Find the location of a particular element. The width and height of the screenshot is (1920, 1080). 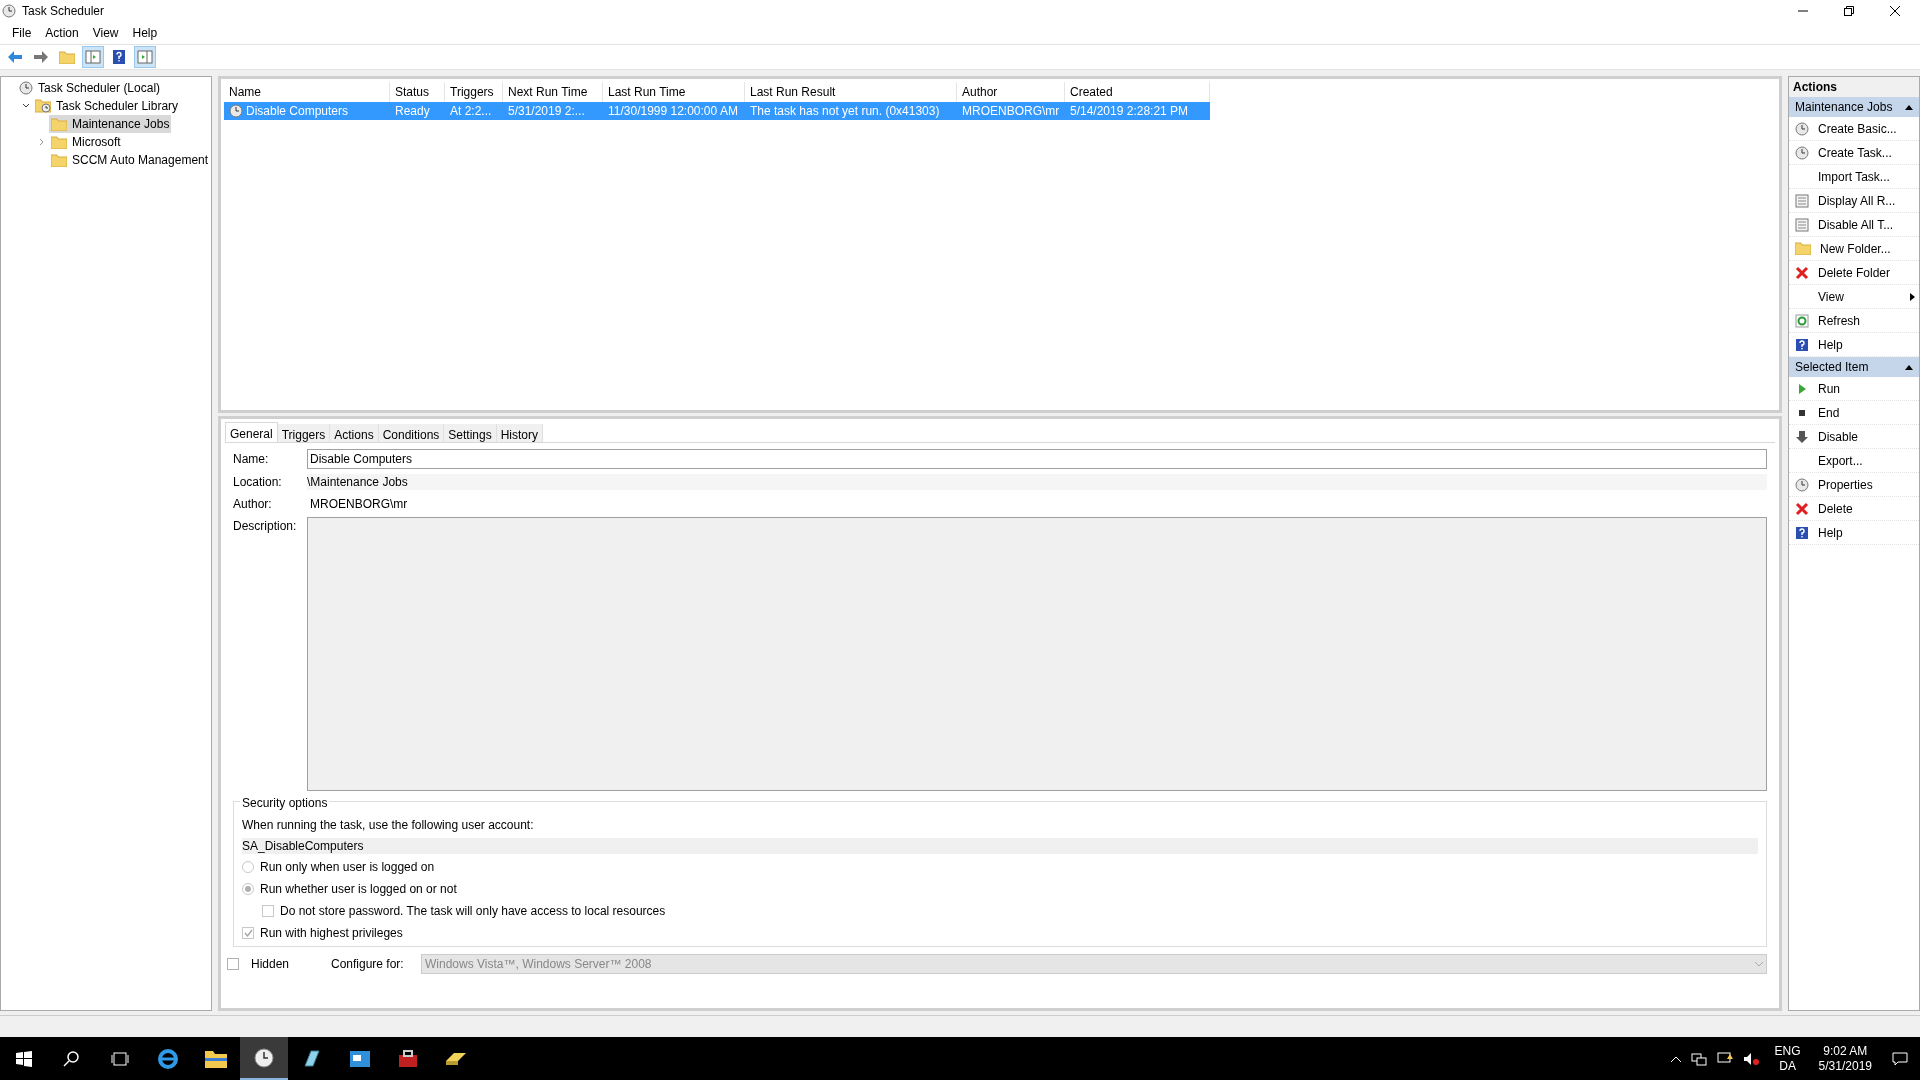

name-field: Disable Computers is located at coordinates (1037, 459).